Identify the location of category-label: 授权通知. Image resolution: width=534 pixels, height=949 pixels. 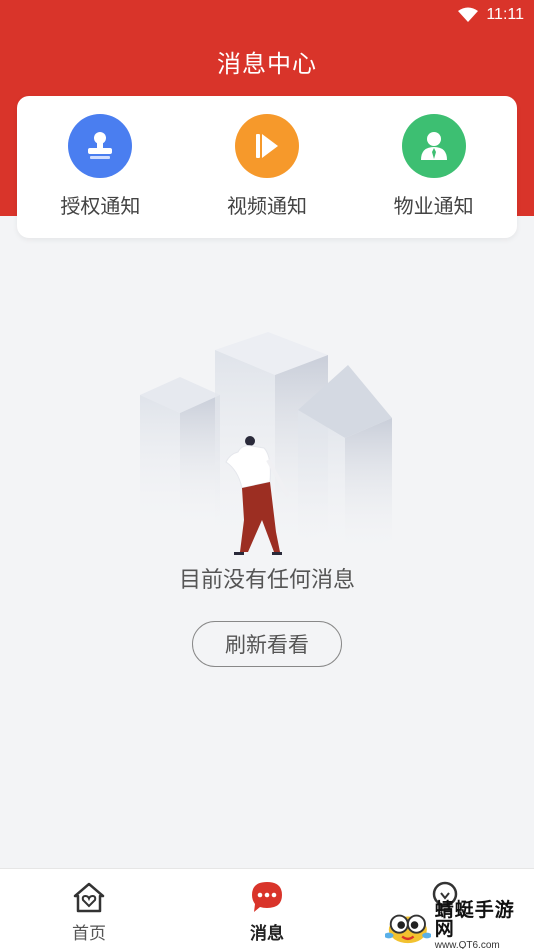
(100, 207).